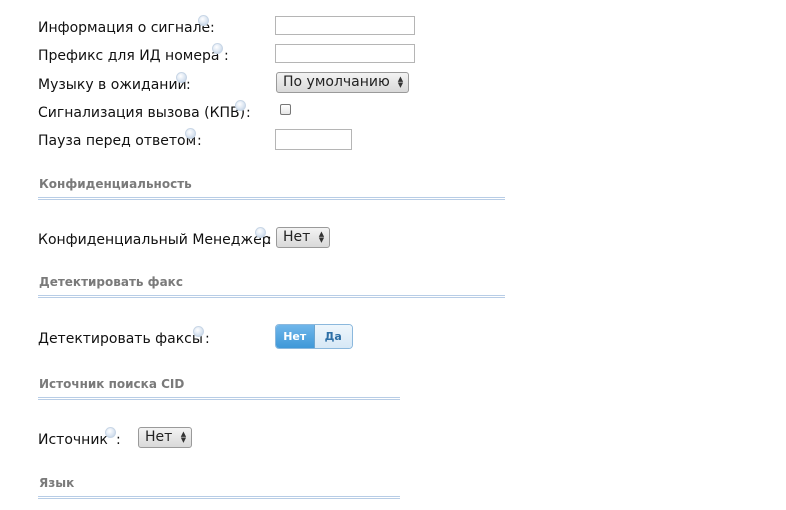 The width and height of the screenshot is (786, 510). I want to click on call-alert-checkbox, so click(285, 109).